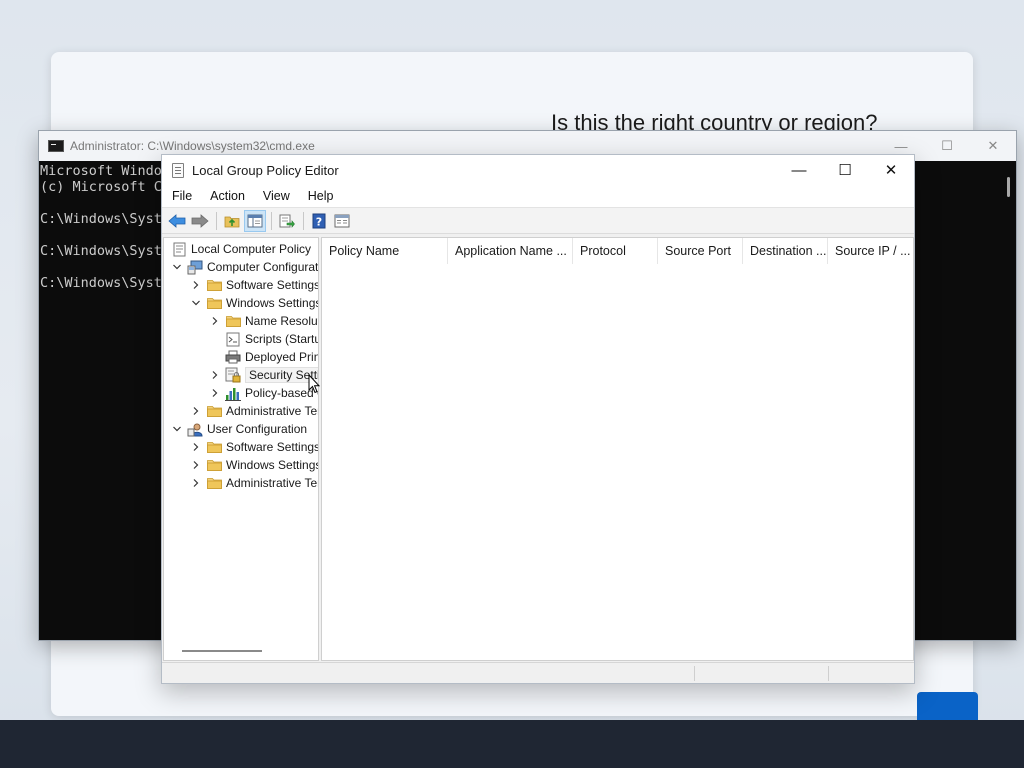 The height and width of the screenshot is (768, 1024). I want to click on column-protocol: Protocol, so click(615, 251).